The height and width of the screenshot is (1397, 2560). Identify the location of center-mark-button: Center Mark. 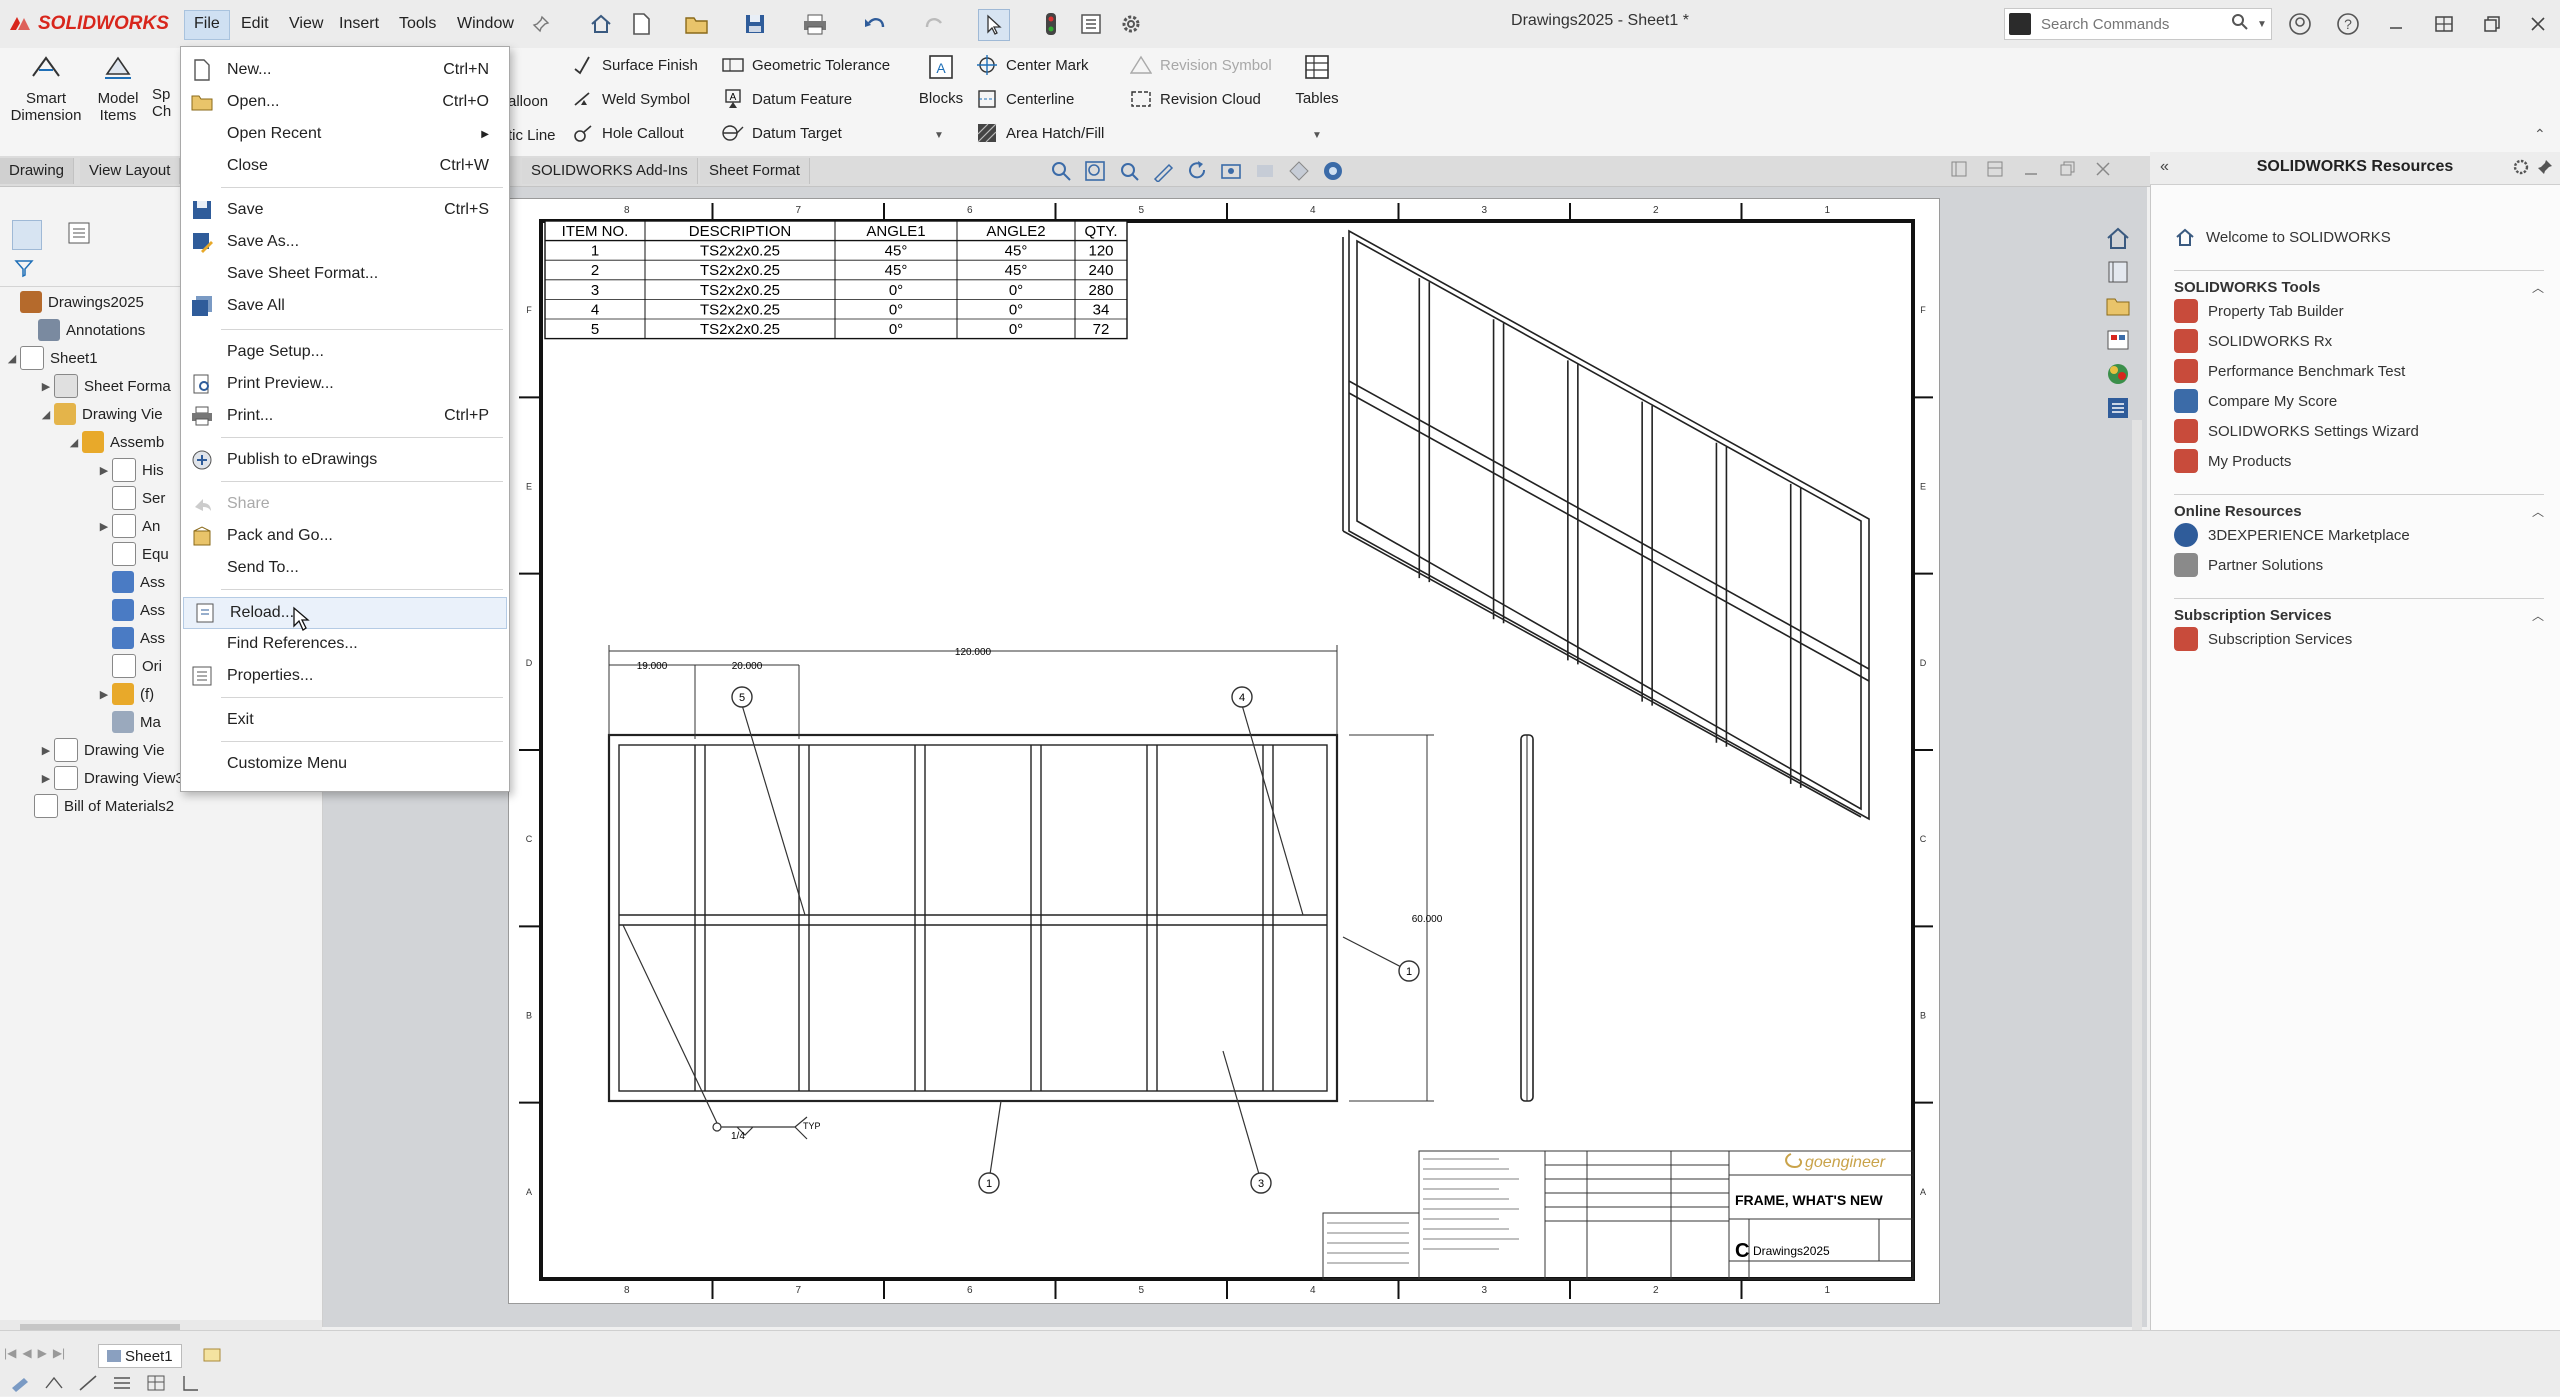
(1032, 65).